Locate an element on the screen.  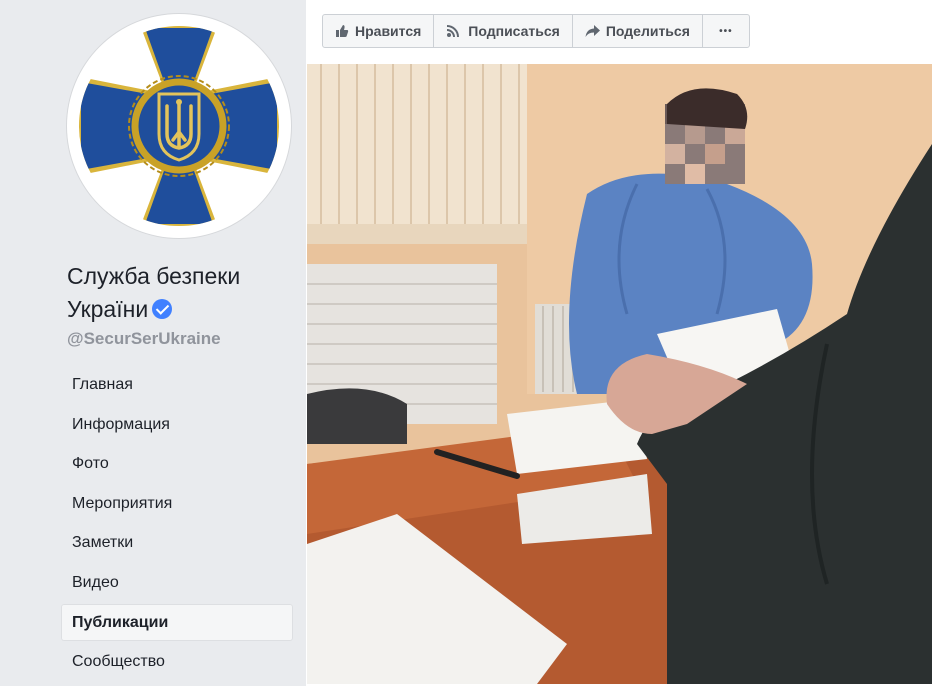
more-options-button: ••• is located at coordinates (726, 31).